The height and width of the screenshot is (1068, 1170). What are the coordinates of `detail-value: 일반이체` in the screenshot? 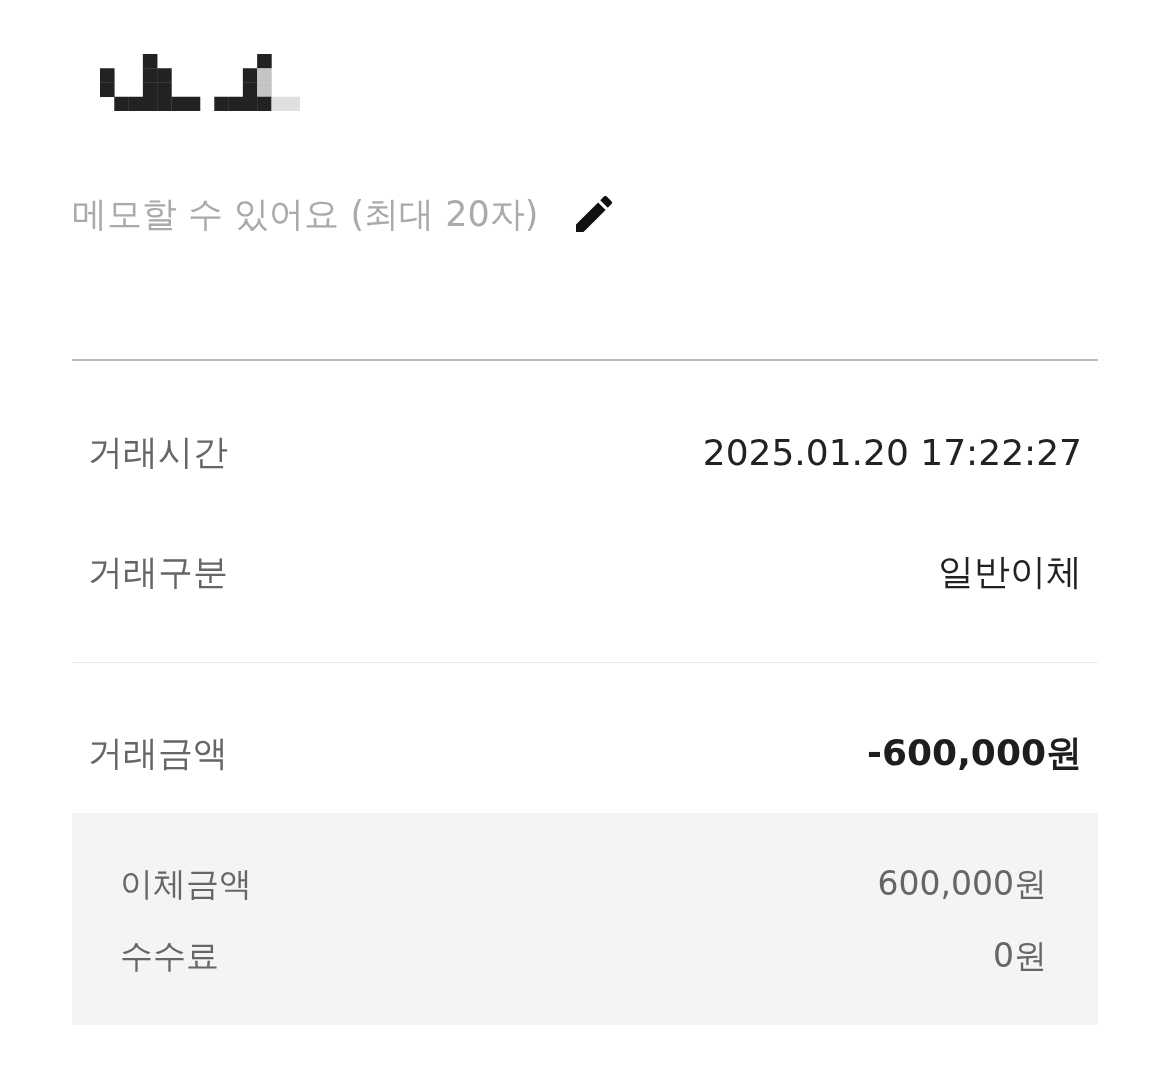 It's located at (1010, 571).